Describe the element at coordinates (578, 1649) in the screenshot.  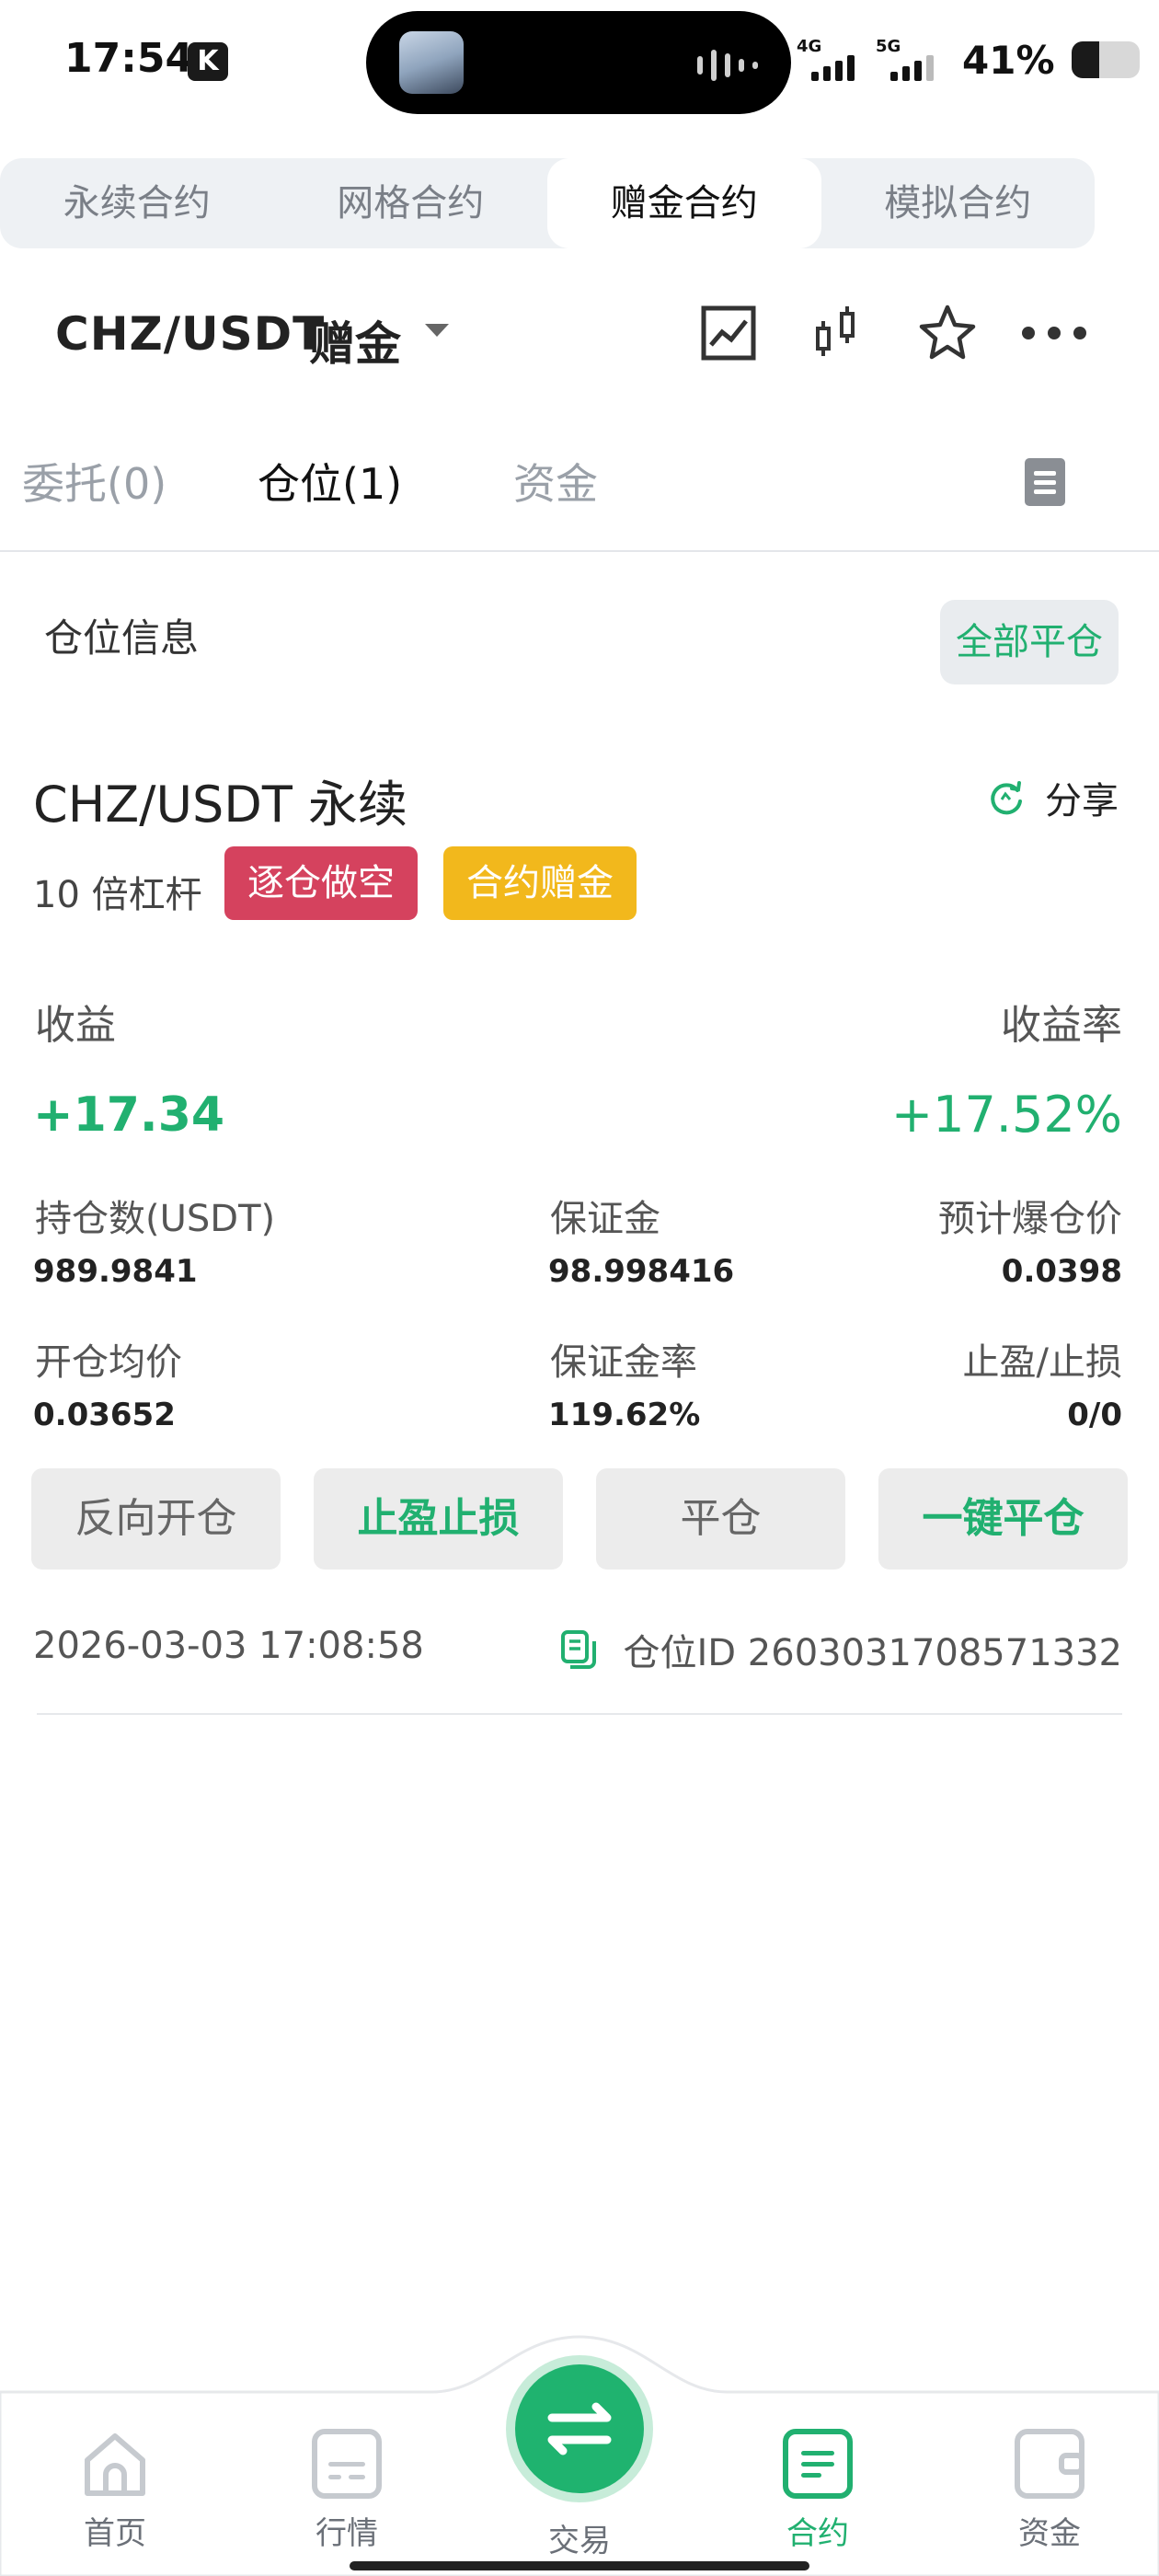
I see `copy-icon` at that location.